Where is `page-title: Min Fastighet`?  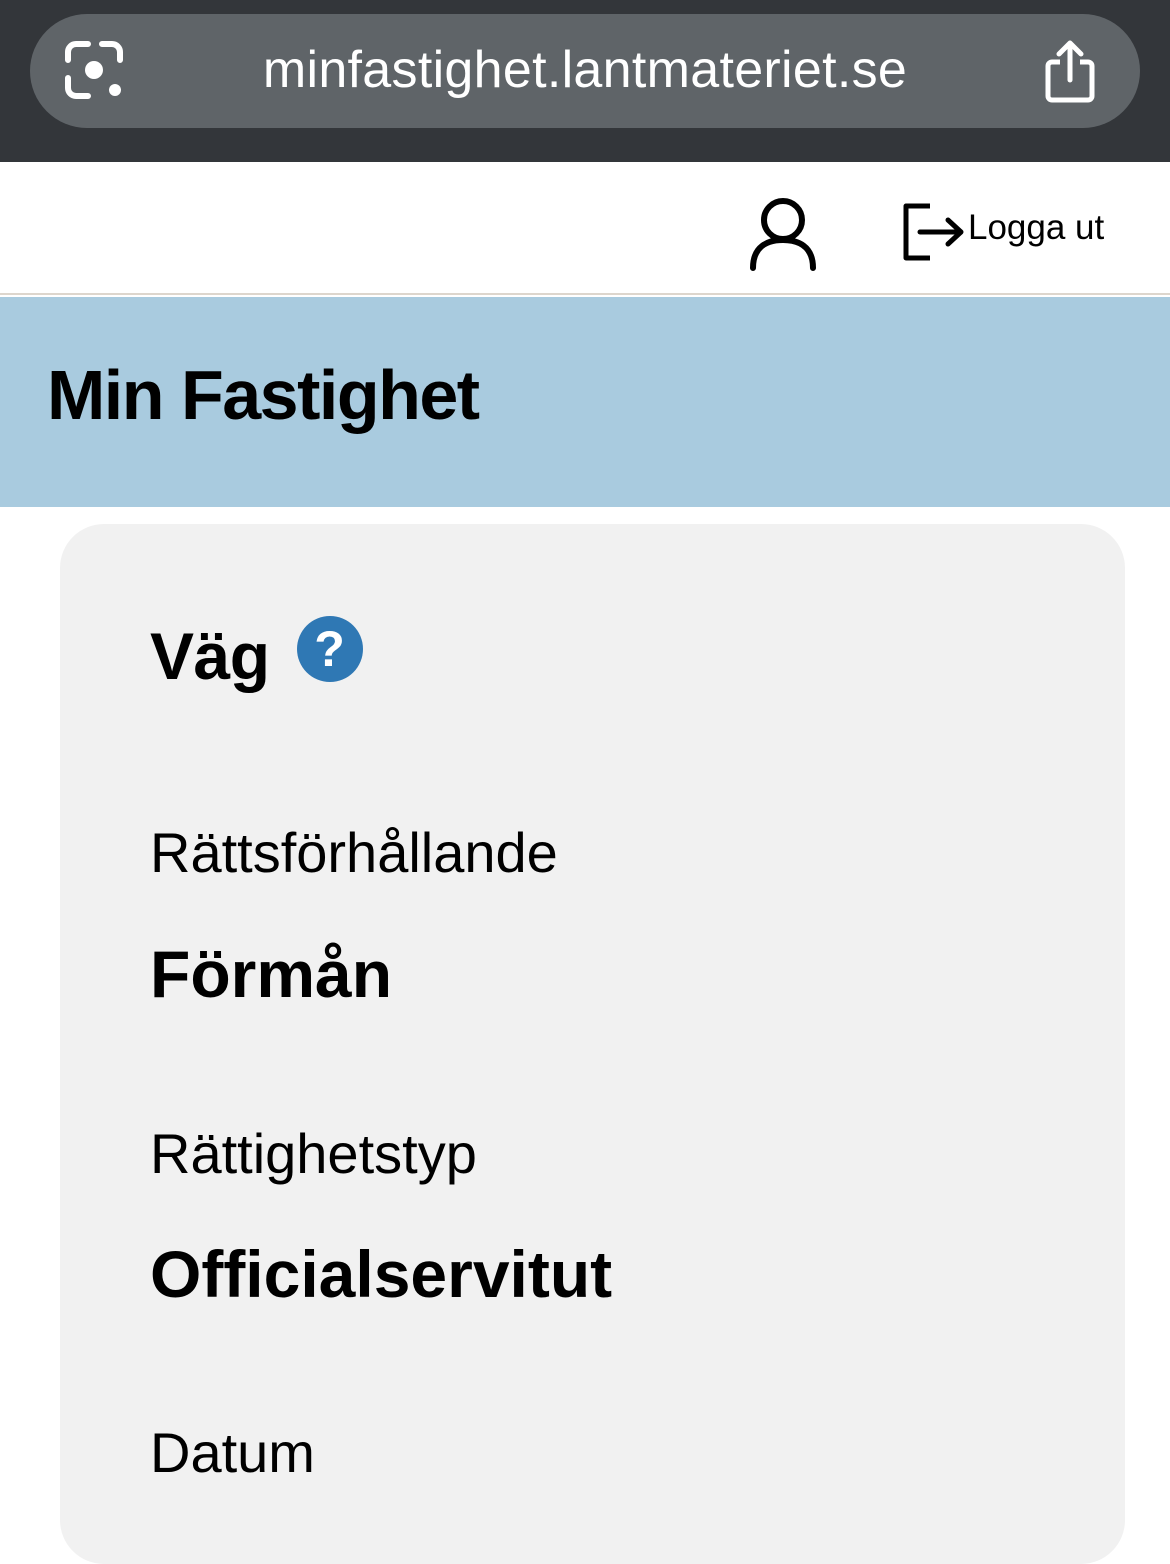
page-title: Min Fastighet is located at coordinates (263, 395).